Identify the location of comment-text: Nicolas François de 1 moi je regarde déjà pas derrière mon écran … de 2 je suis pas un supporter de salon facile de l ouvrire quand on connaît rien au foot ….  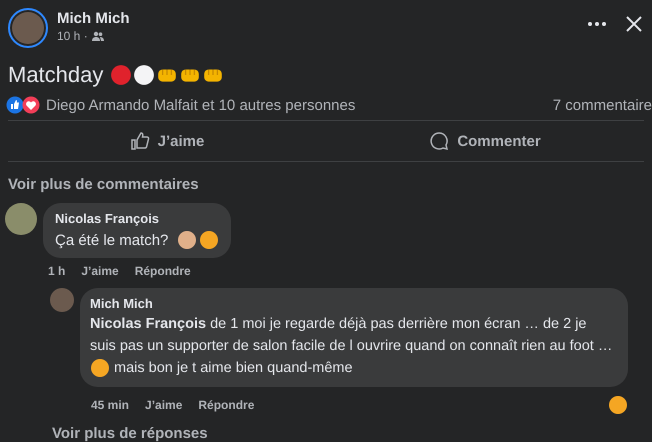
(352, 335).